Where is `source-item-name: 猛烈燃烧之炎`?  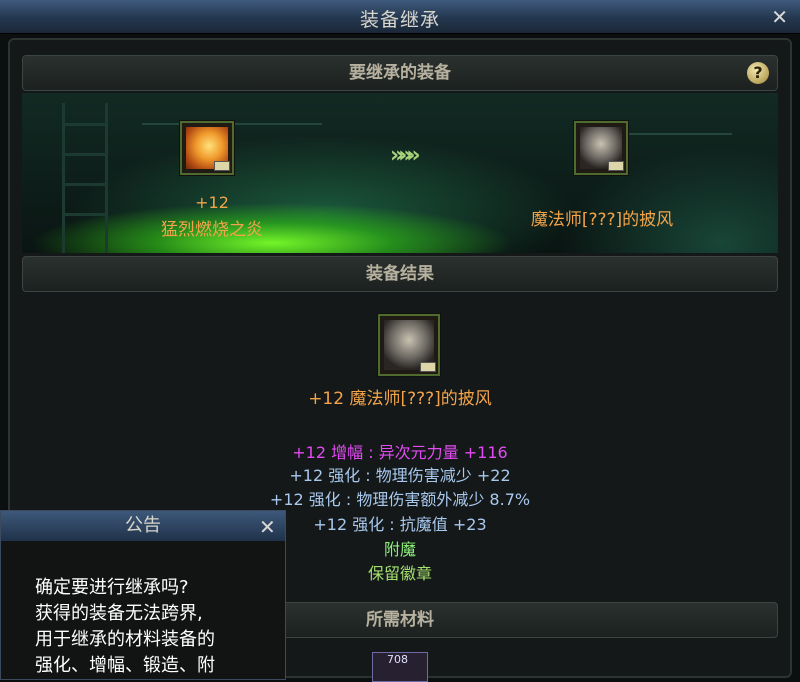 source-item-name: 猛烈燃烧之炎 is located at coordinates (212, 230).